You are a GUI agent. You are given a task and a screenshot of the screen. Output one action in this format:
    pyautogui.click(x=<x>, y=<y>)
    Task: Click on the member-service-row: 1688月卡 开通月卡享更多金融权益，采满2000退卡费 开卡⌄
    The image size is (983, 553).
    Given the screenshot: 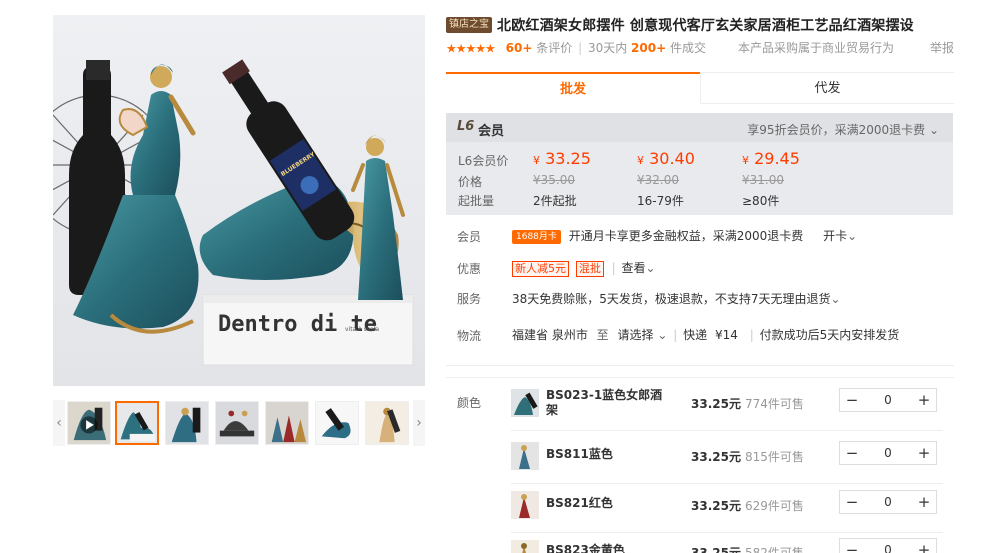 What is the action you would take?
    pyautogui.click(x=684, y=235)
    